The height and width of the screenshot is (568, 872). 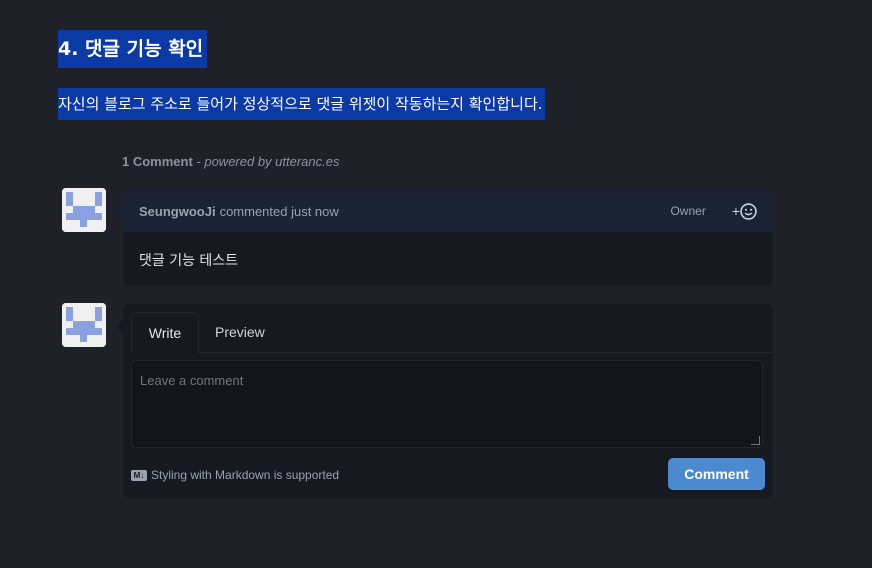 I want to click on add-reaction-button: +, so click(x=744, y=211).